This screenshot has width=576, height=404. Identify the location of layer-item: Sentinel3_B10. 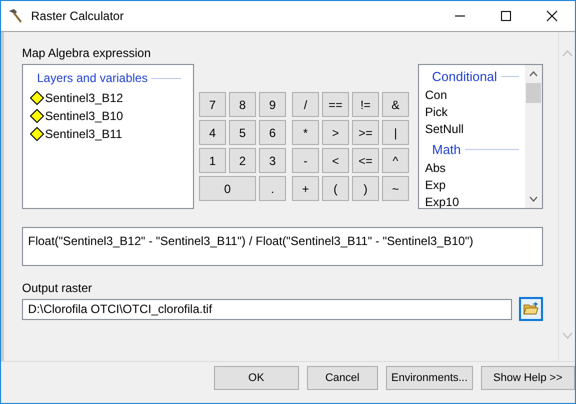
(84, 116).